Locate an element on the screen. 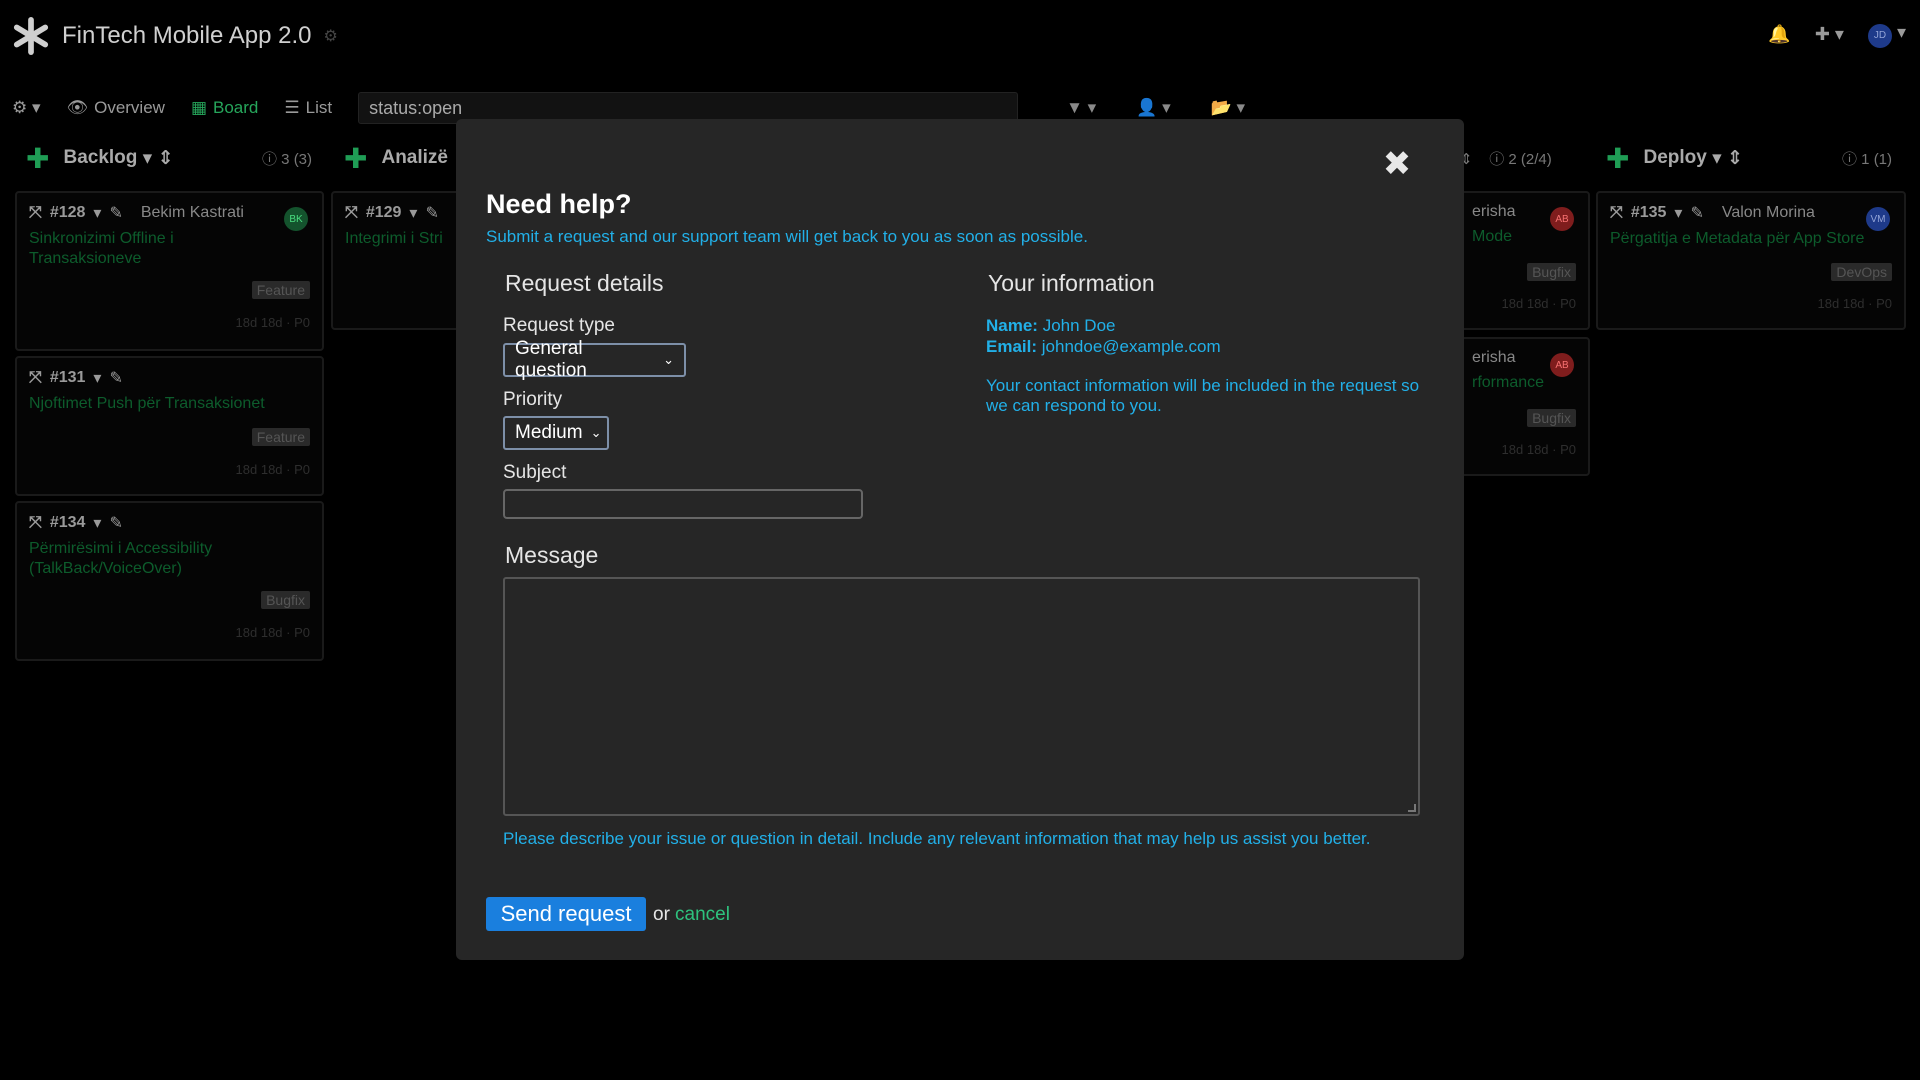 This screenshot has height=1080, width=1920. asterisk-logo-icon is located at coordinates (31, 36).